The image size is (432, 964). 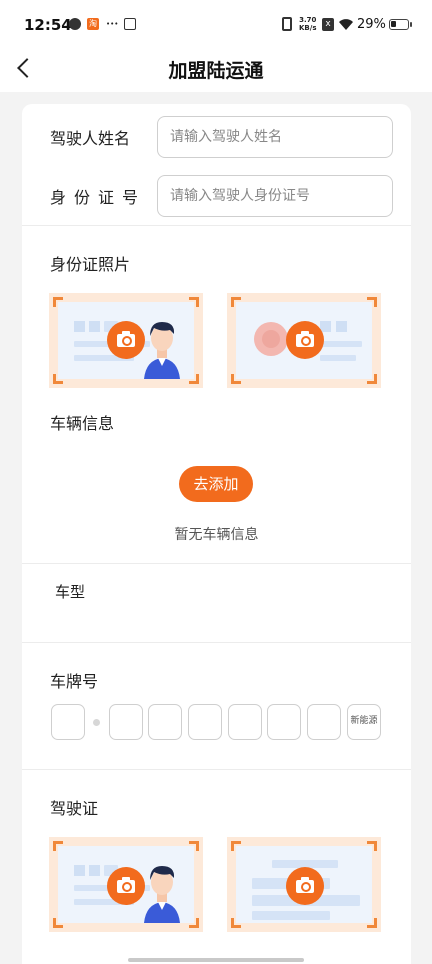 What do you see at coordinates (308, 28) in the screenshot?
I see `network-speed-unit: KB/s` at bounding box center [308, 28].